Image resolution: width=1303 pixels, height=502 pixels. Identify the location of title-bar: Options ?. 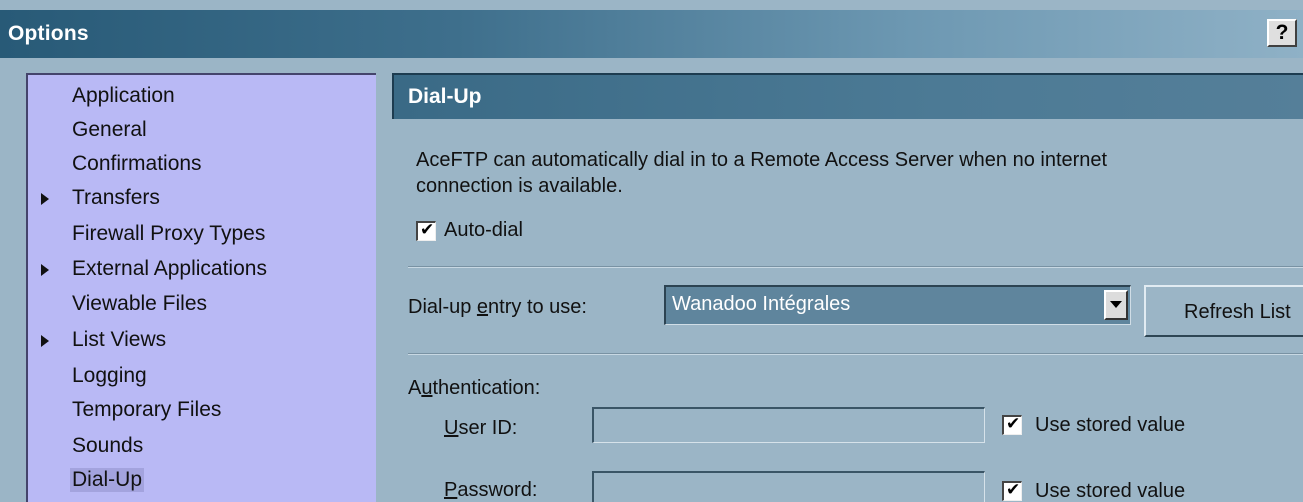
(651, 34).